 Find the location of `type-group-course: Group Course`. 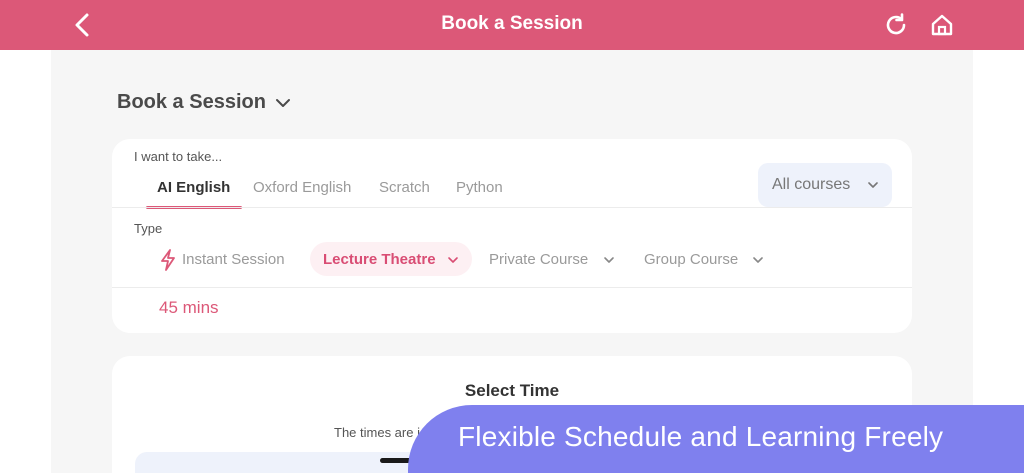

type-group-course: Group Course is located at coordinates (691, 259).